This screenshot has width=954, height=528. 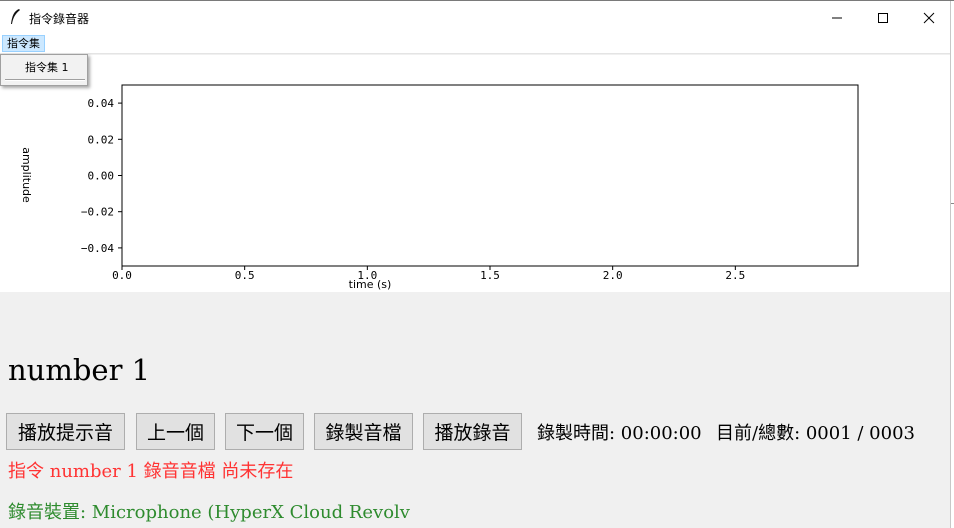 I want to click on menu-bar: 指令集, so click(x=475, y=44).